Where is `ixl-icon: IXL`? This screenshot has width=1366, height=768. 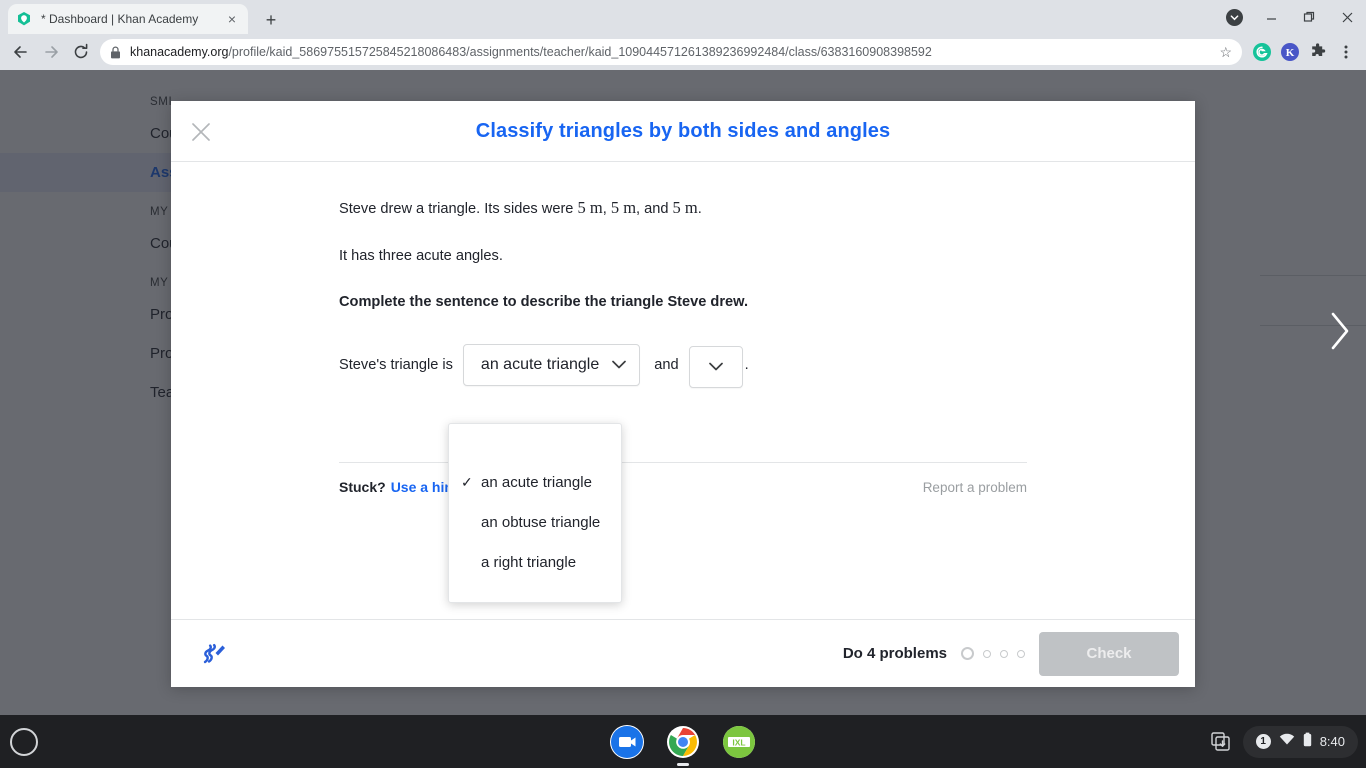 ixl-icon: IXL is located at coordinates (739, 742).